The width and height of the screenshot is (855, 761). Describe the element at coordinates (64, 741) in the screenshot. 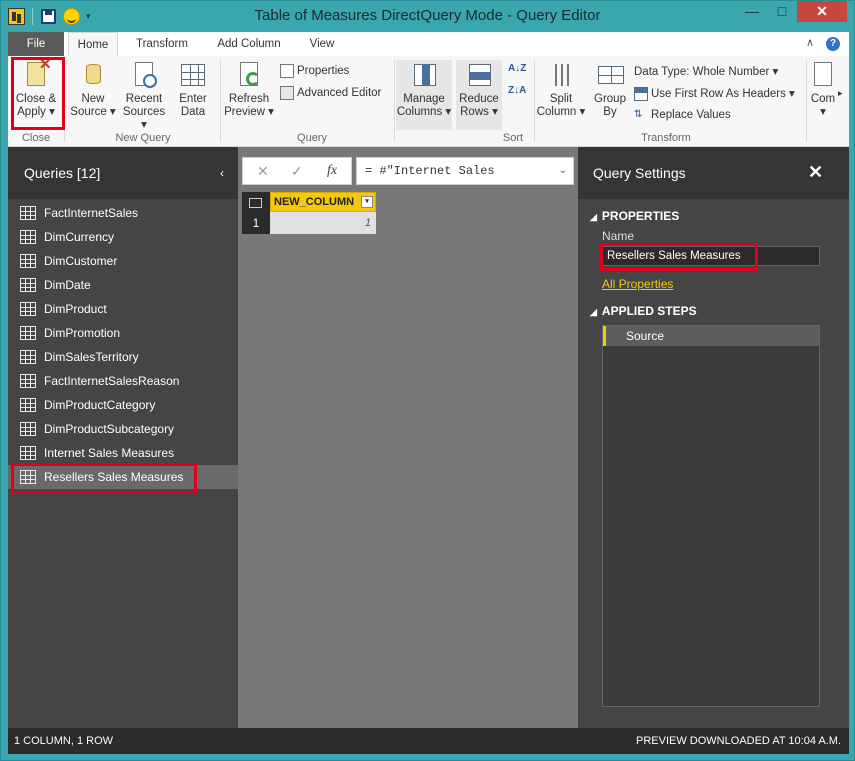

I see `status-row-count: 1 COLUMN, 1 ROW` at that location.